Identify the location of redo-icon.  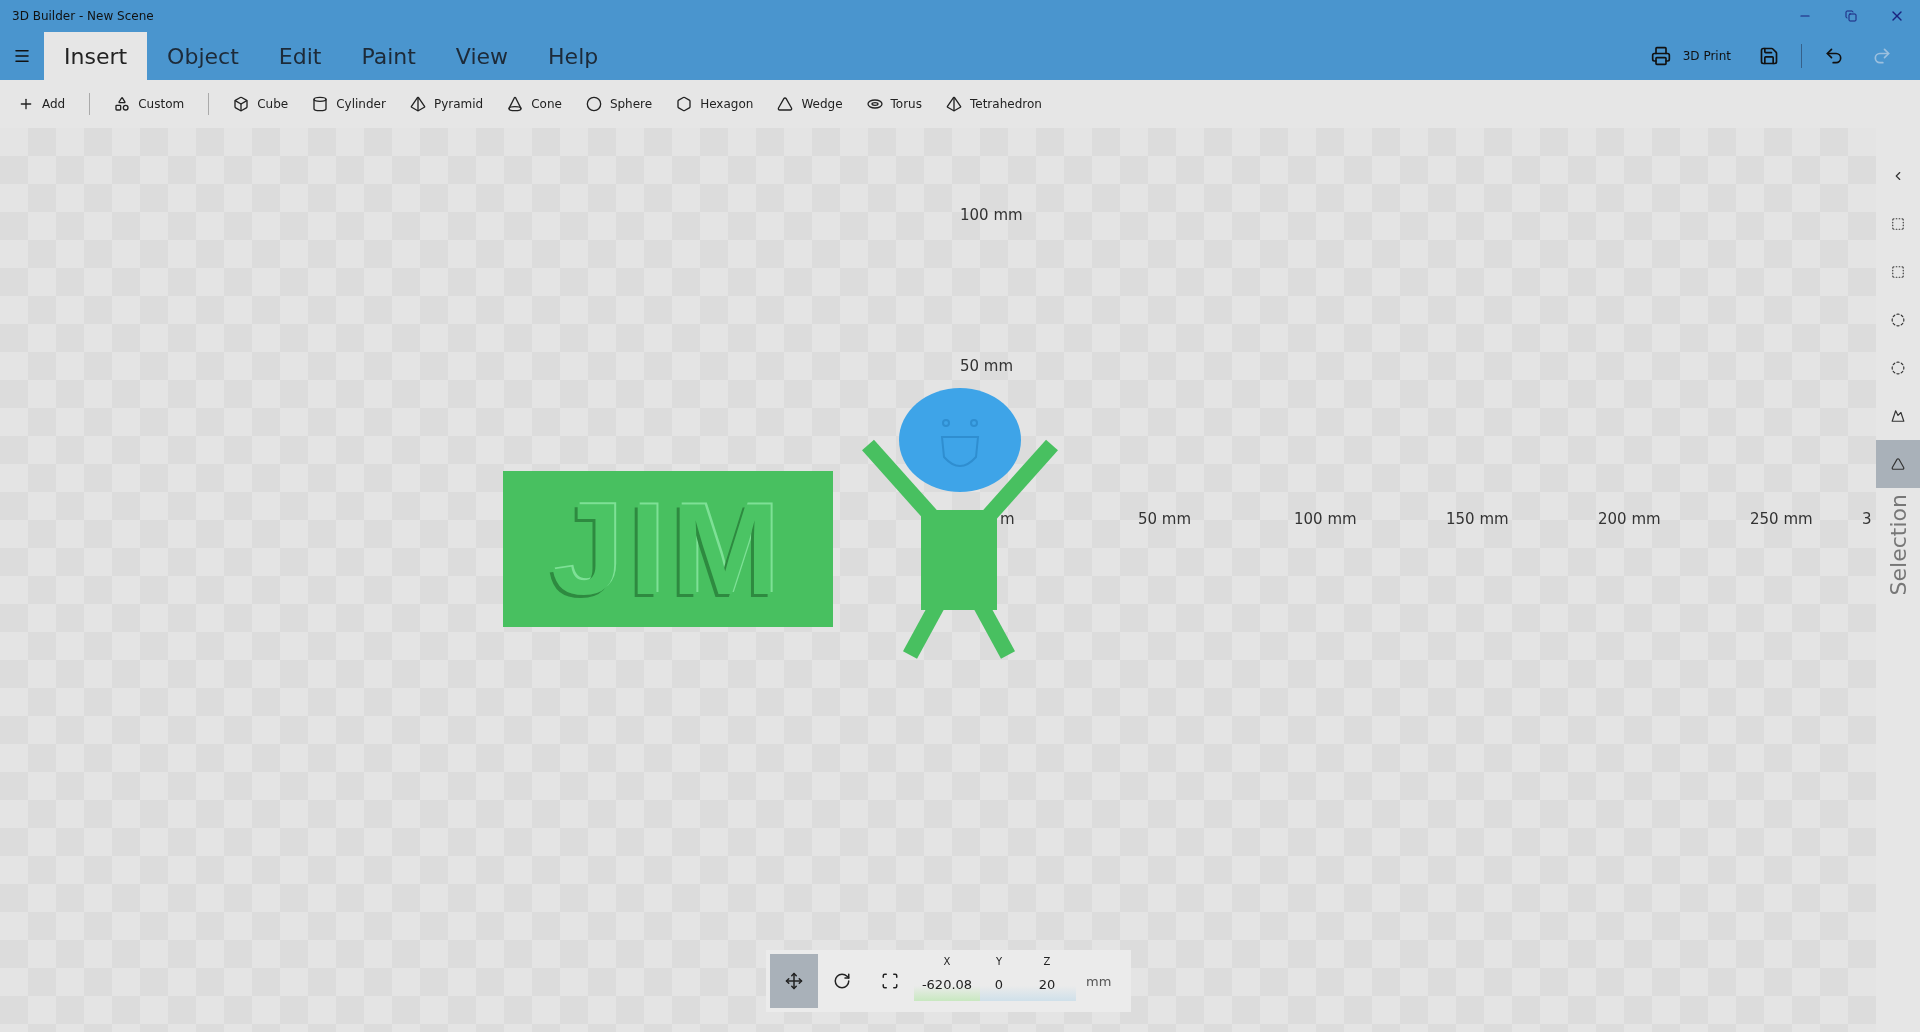
(1882, 56).